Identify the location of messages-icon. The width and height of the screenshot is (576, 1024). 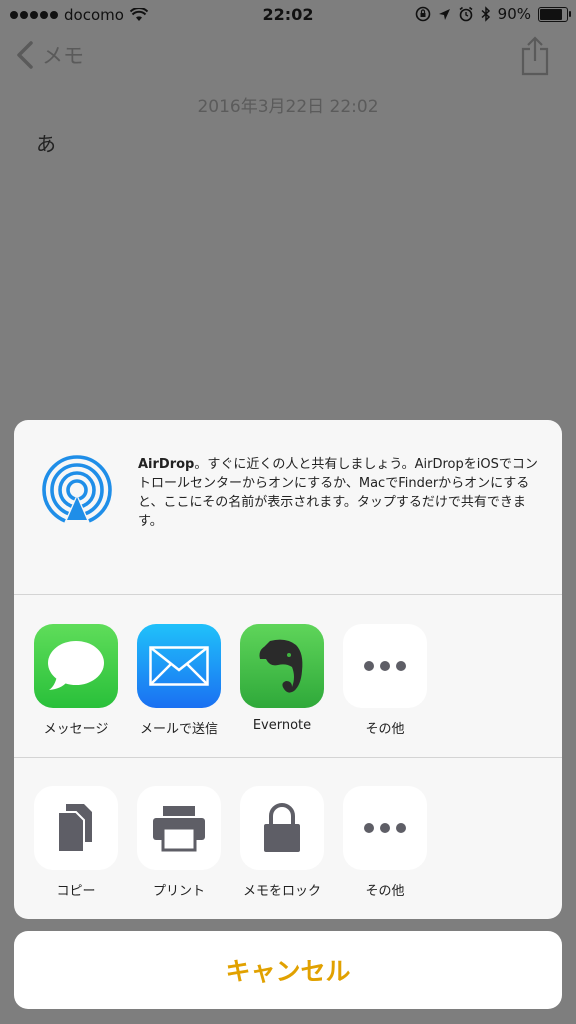
(76, 665).